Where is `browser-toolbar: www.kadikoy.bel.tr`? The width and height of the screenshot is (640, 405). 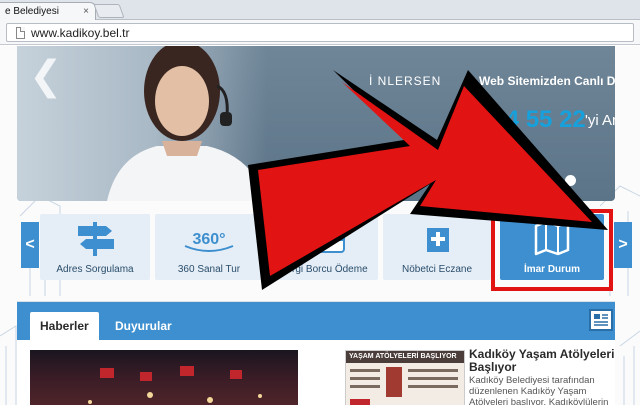
browser-toolbar: www.kadikoy.bel.tr is located at coordinates (320, 32).